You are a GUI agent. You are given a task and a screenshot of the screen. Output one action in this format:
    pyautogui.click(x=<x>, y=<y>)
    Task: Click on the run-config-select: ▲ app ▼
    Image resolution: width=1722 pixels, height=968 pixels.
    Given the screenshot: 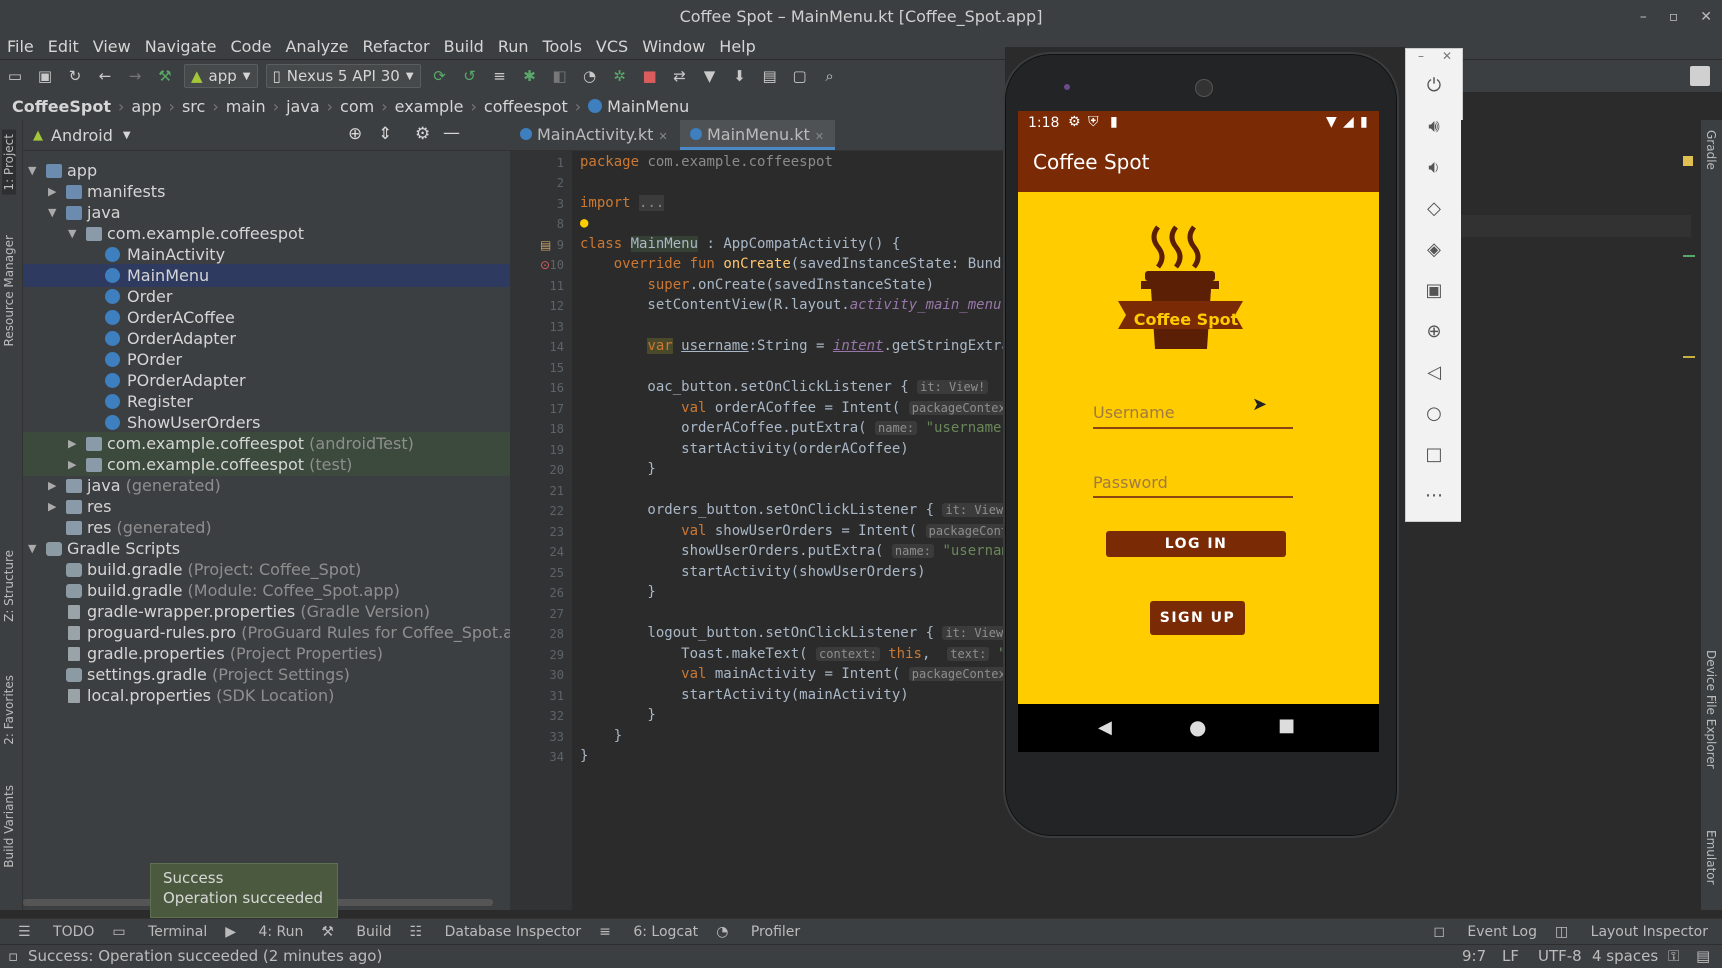 What is the action you would take?
    pyautogui.click(x=221, y=76)
    